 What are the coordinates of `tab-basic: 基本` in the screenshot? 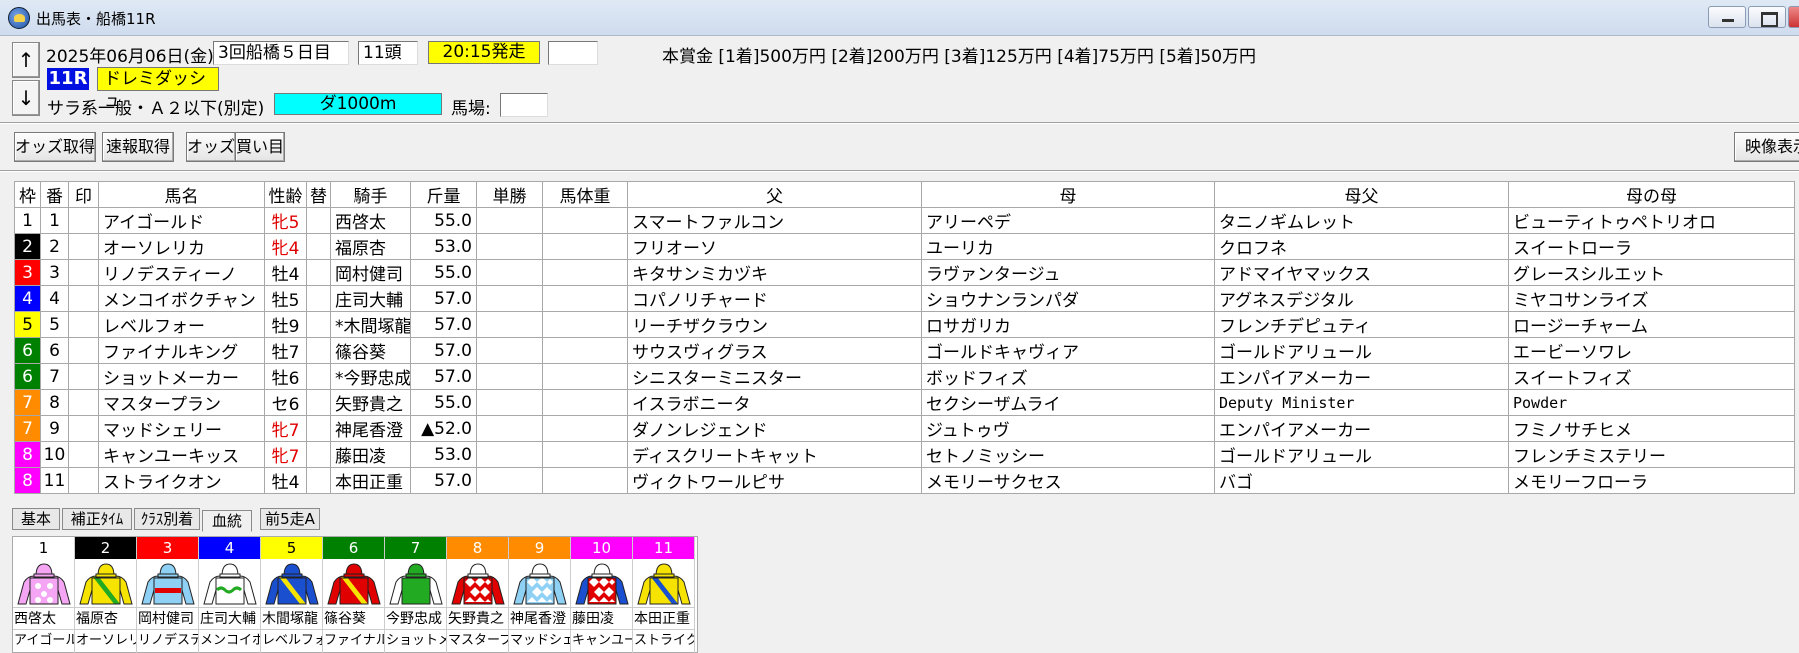 It's located at (36, 519).